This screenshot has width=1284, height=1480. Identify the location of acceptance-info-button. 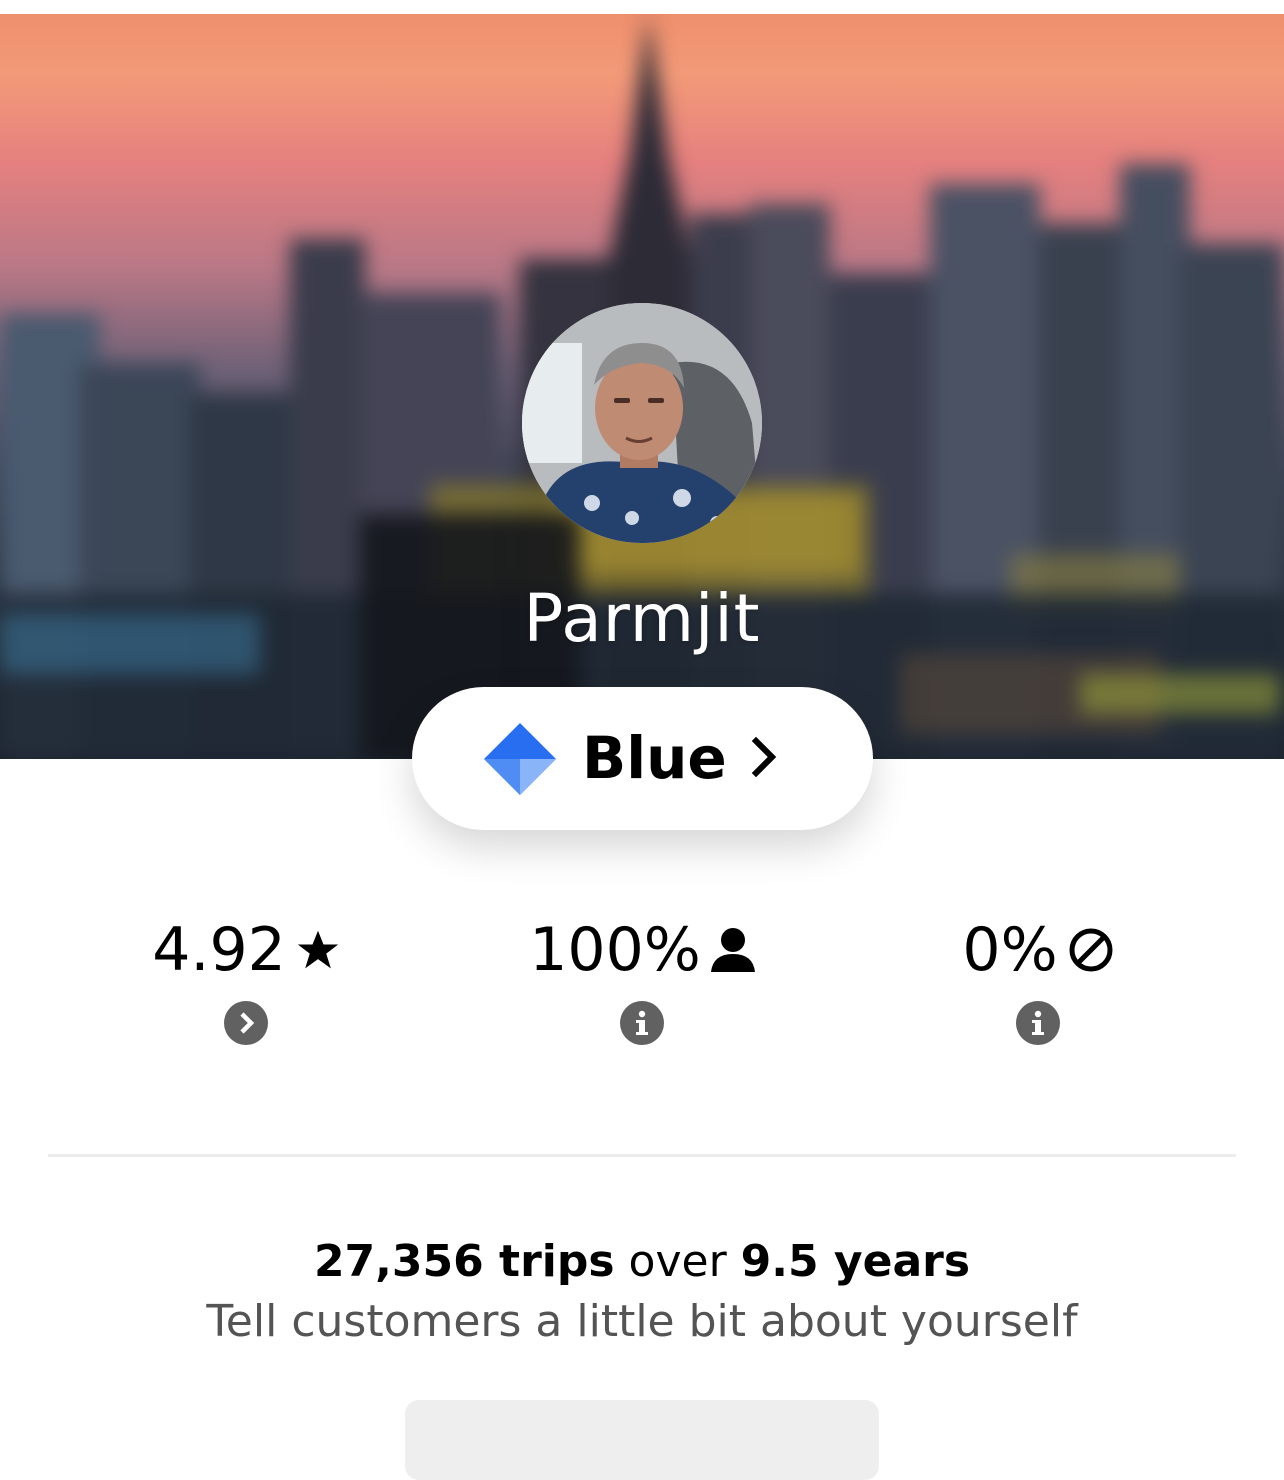
(642, 1023).